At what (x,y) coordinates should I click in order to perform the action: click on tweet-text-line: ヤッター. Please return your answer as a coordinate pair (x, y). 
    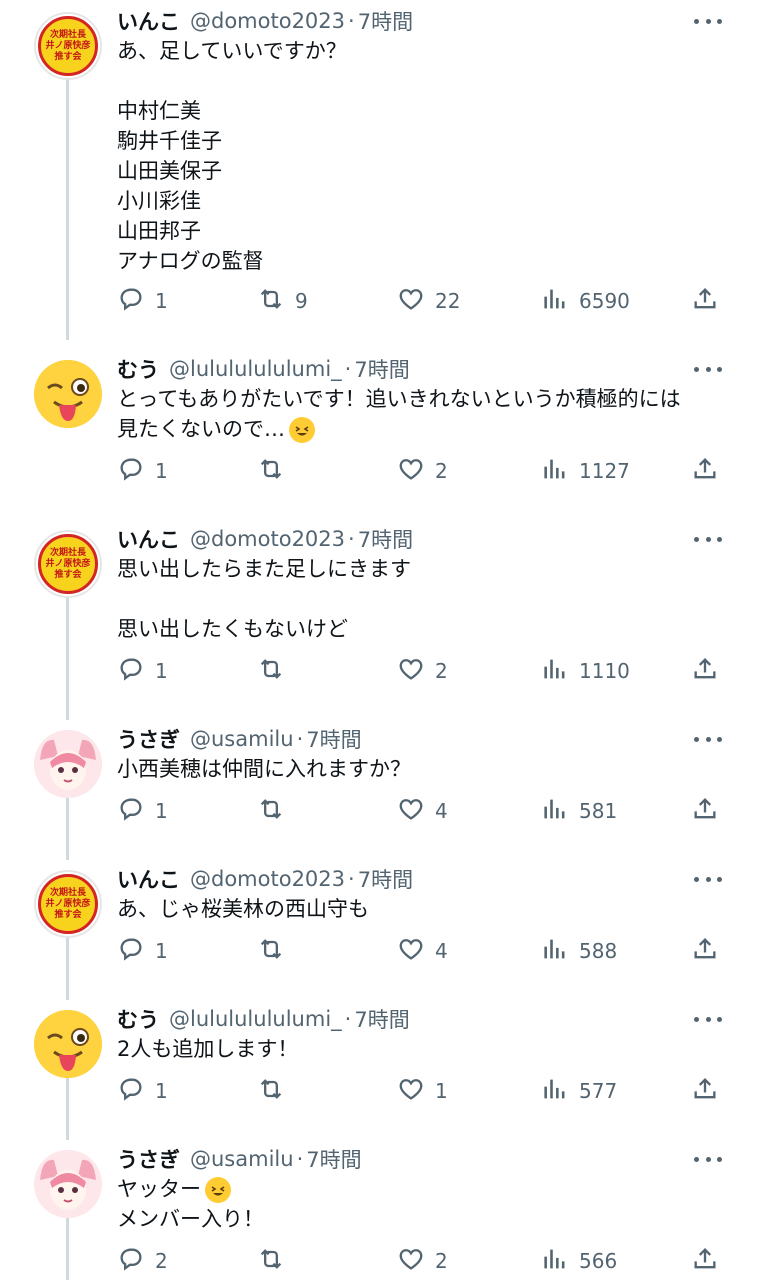
    Looking at the image, I should click on (417, 1189).